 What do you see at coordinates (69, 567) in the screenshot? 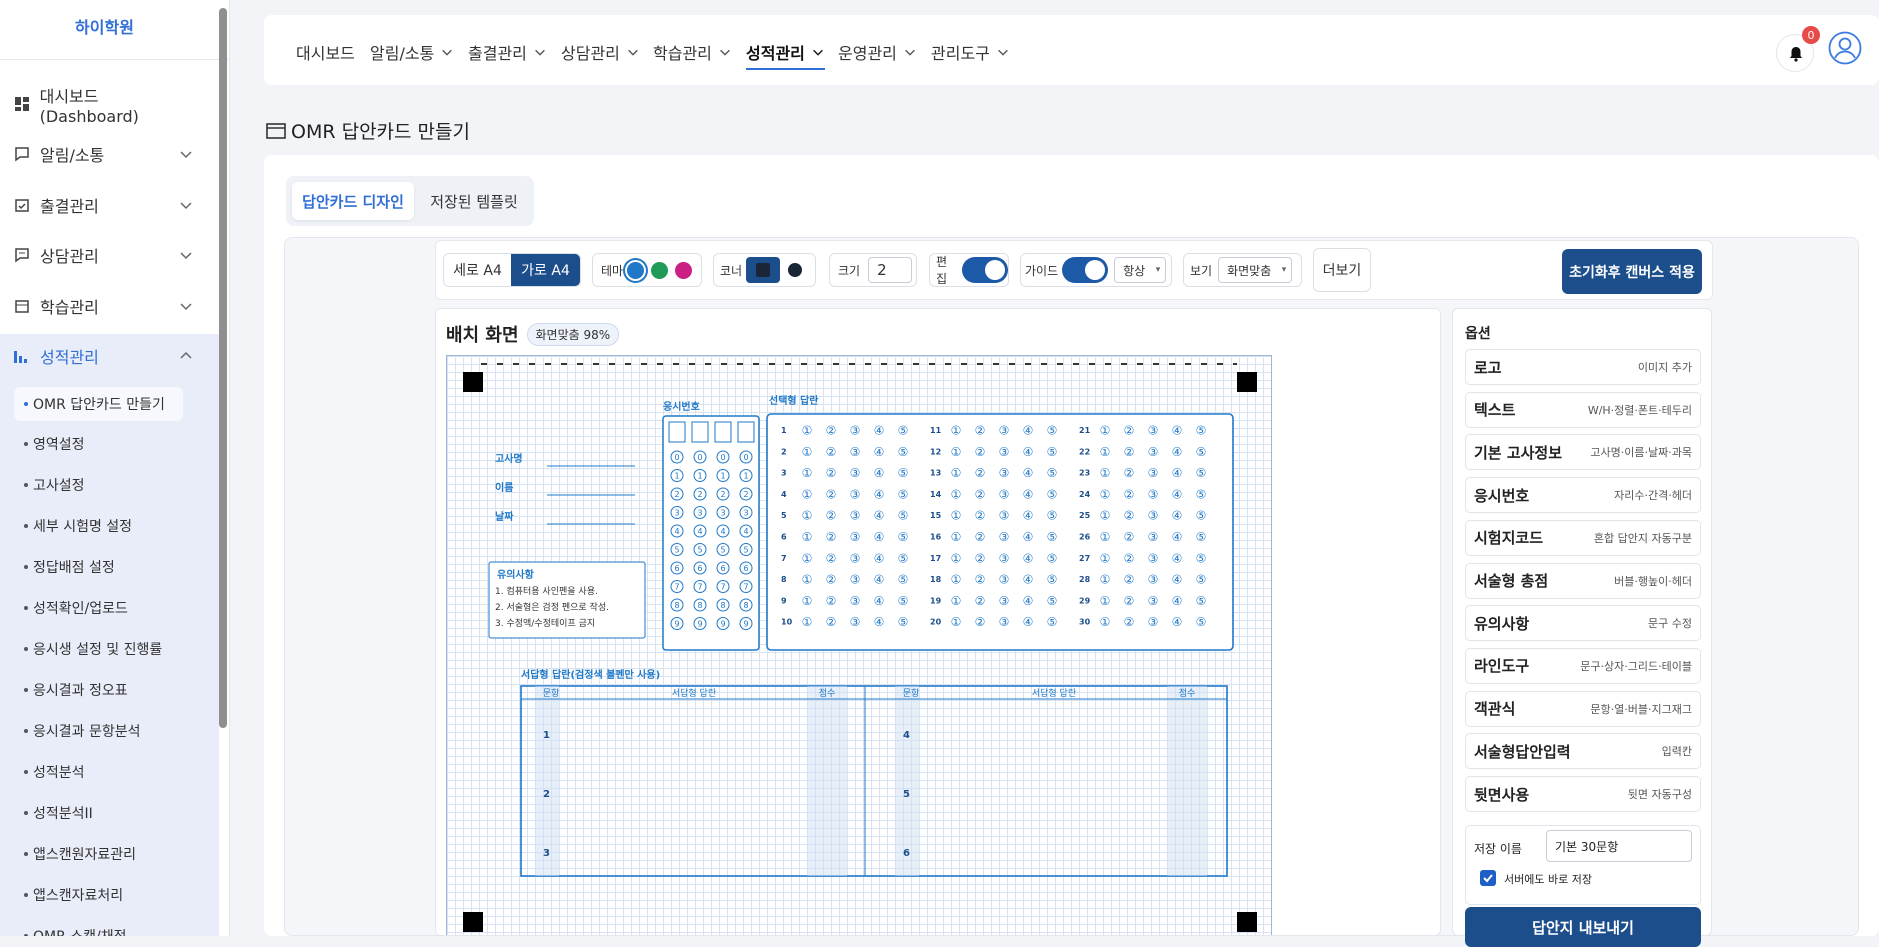
I see `sidebar-sub-answer: 정답배점 설정` at bounding box center [69, 567].